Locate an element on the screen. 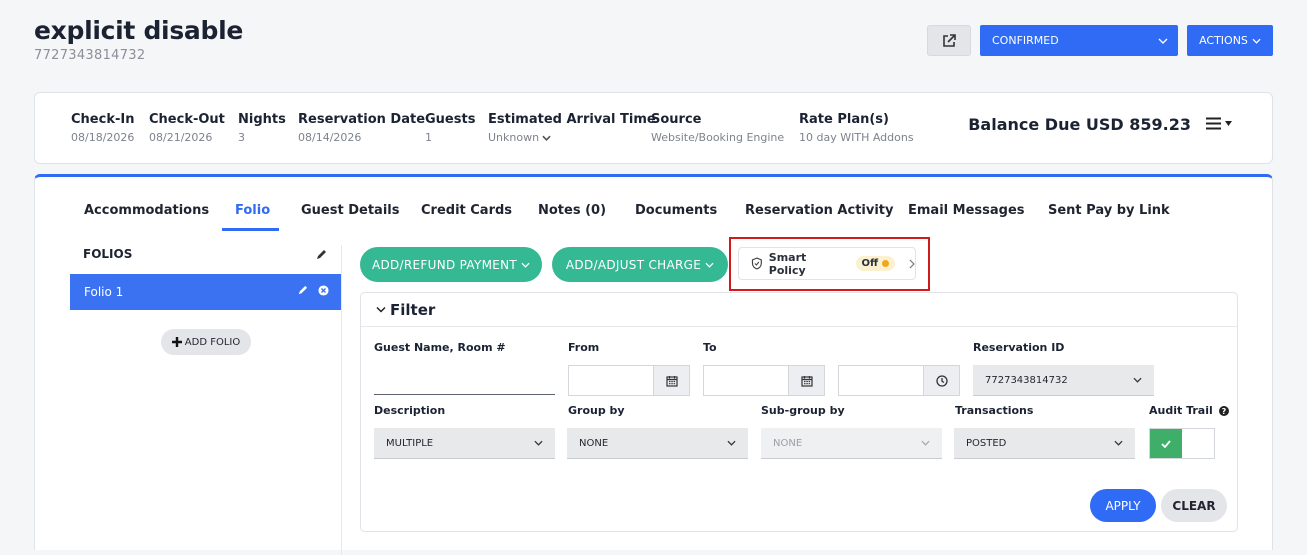  filter-heading: Filter is located at coordinates (413, 309).